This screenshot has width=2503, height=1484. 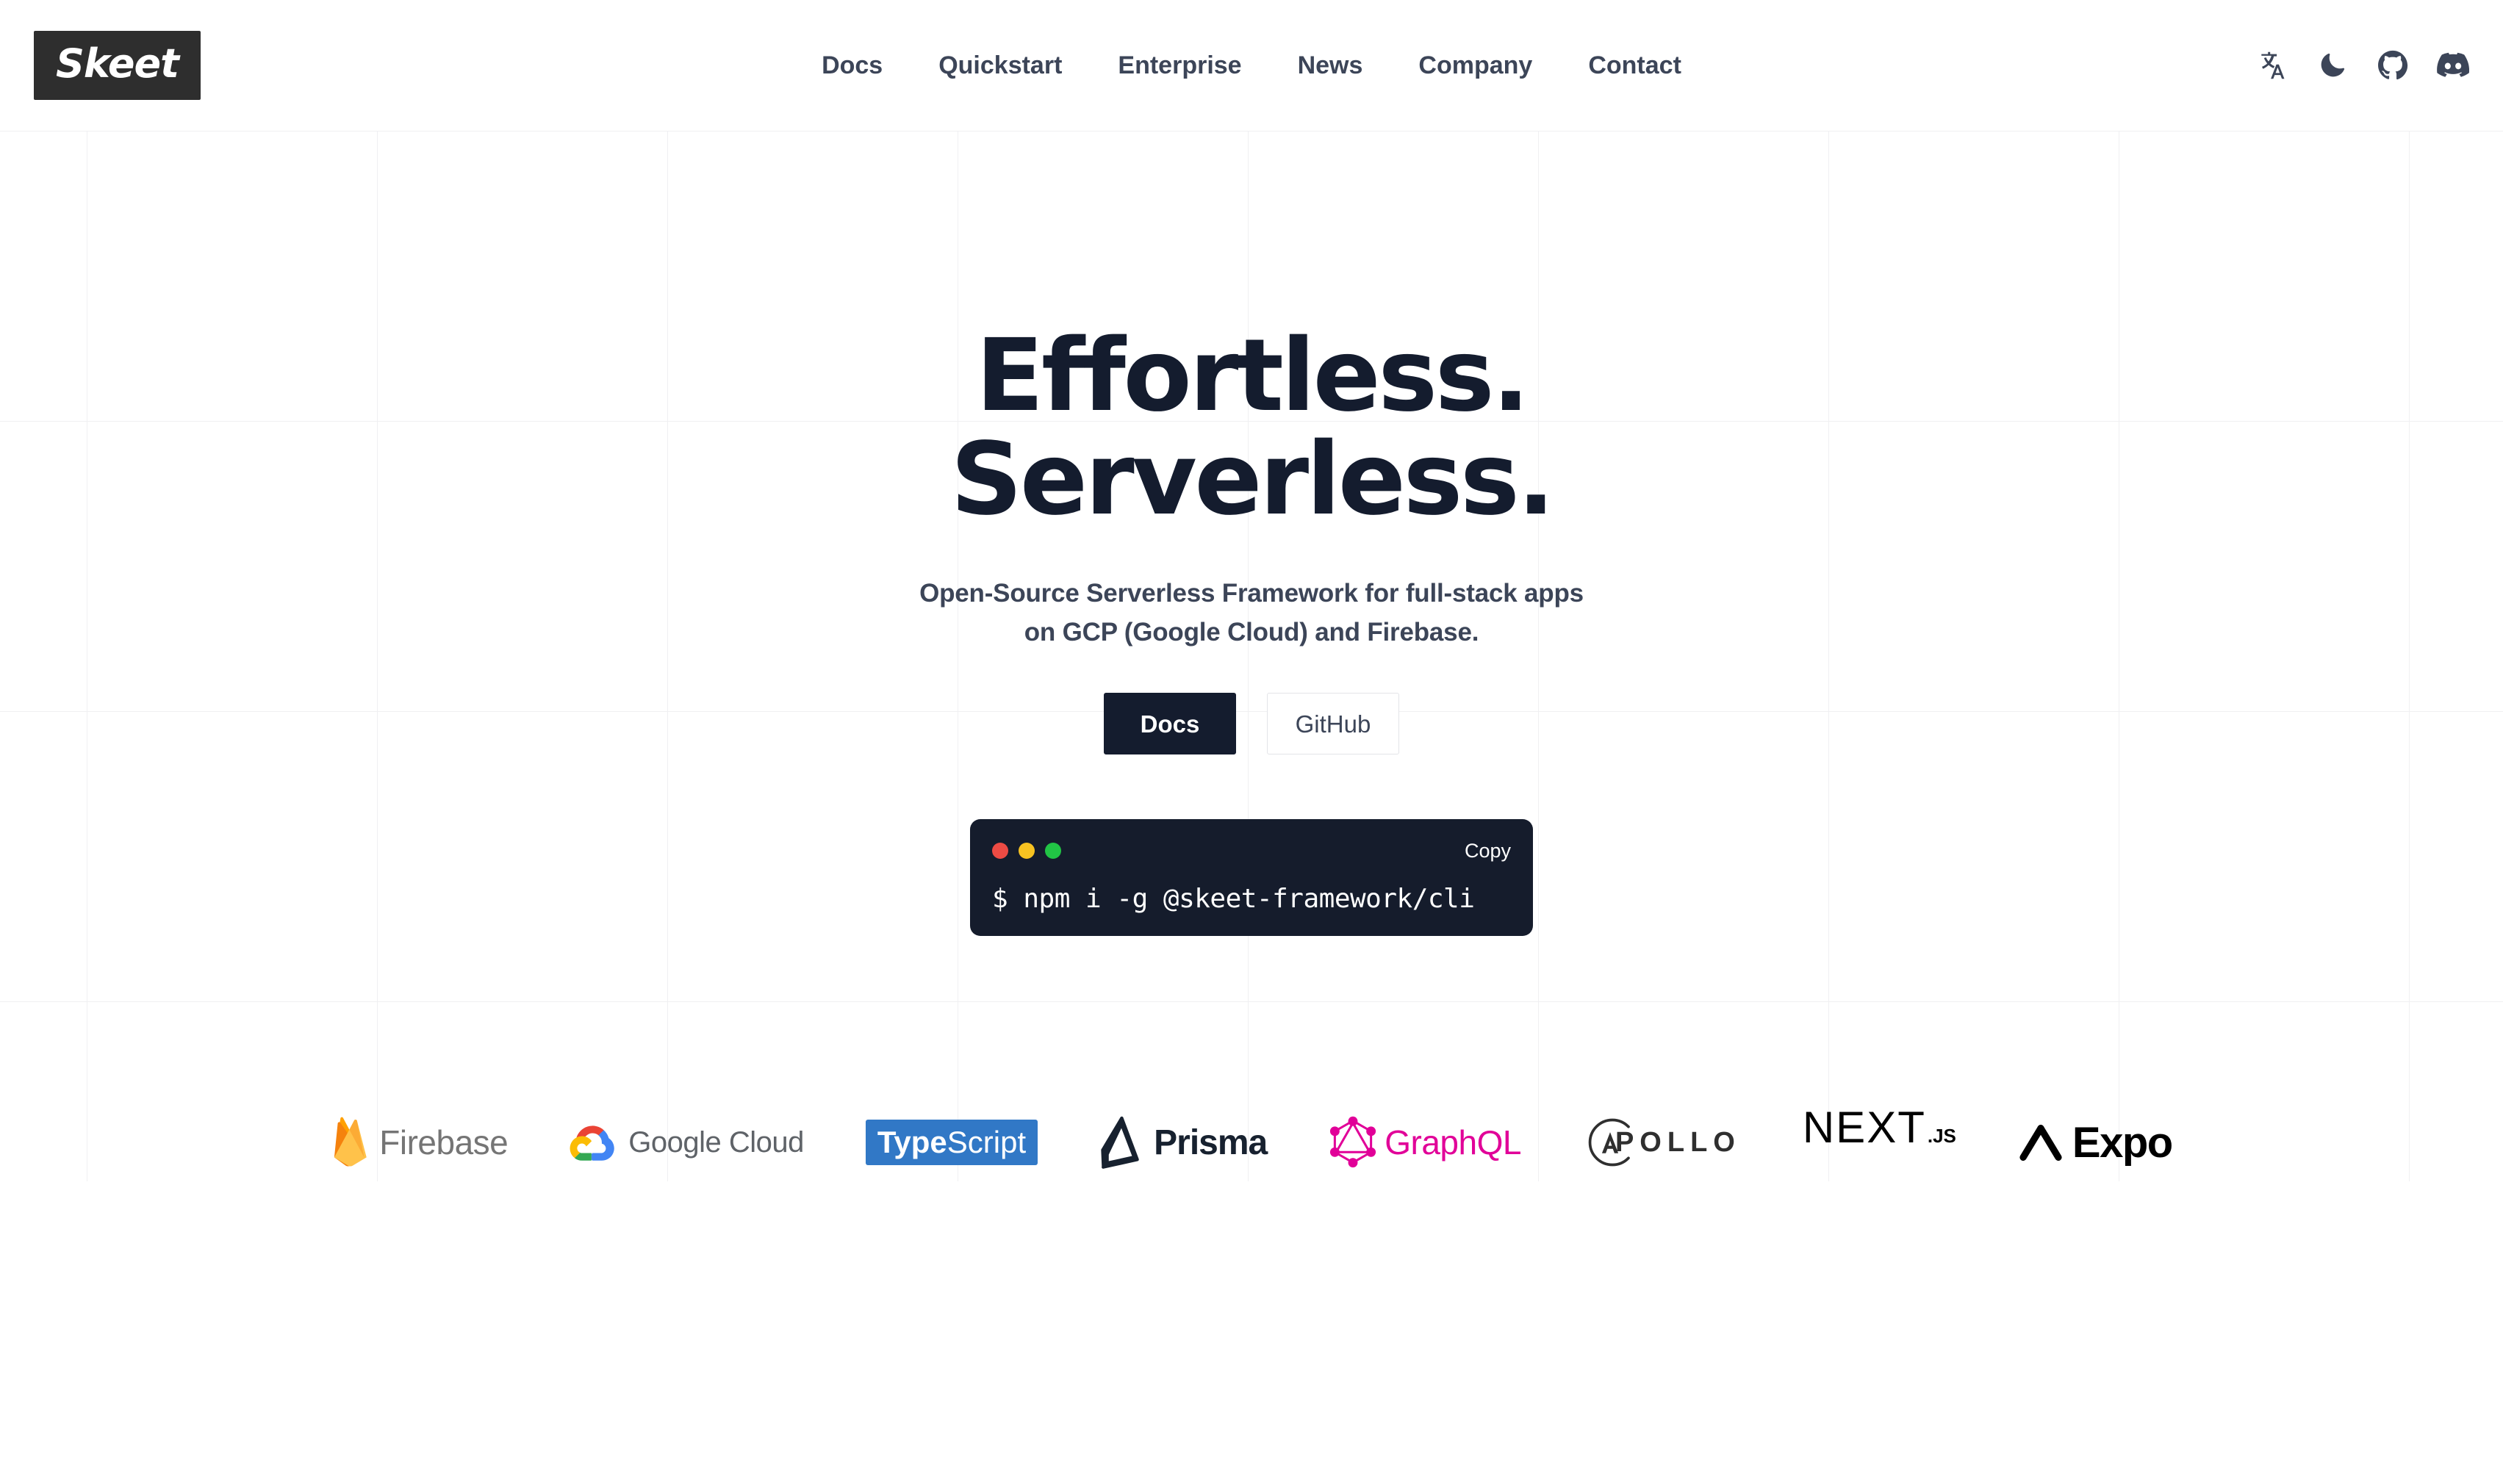 I want to click on terminal-title-bar: Copy, so click(x=1251, y=850).